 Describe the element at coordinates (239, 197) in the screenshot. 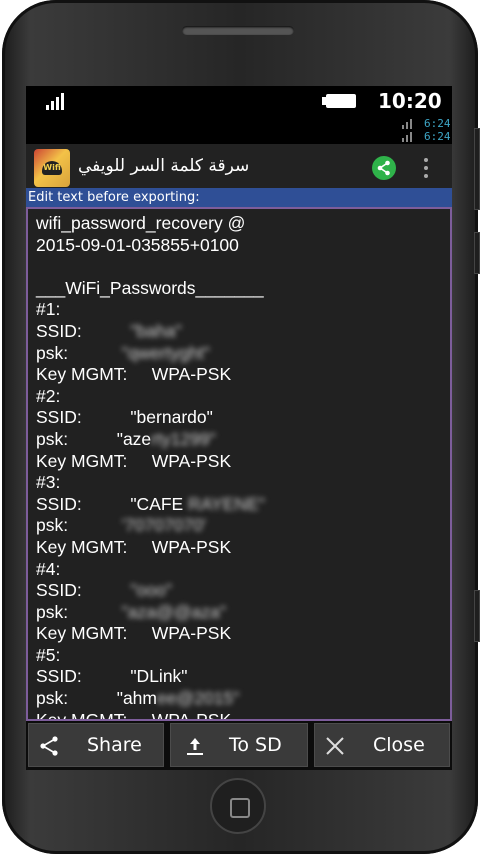

I see `edit-hint-label: Edit text before exporting:` at that location.